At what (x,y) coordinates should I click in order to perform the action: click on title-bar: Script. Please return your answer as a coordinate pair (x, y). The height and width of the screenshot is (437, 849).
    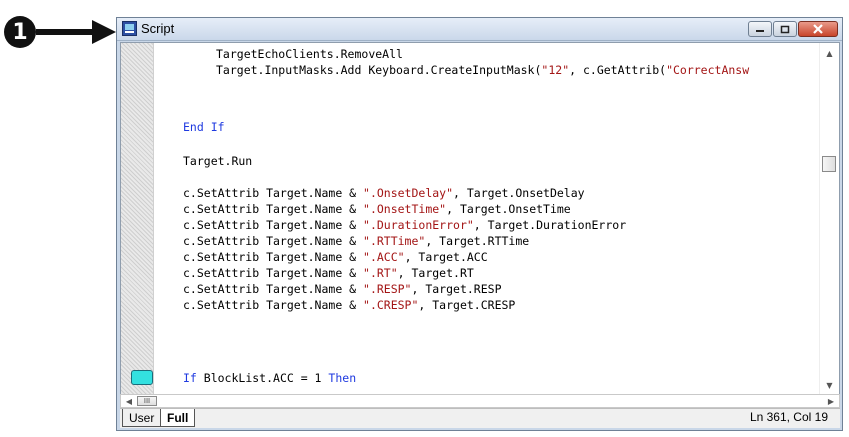
    Looking at the image, I should click on (479, 29).